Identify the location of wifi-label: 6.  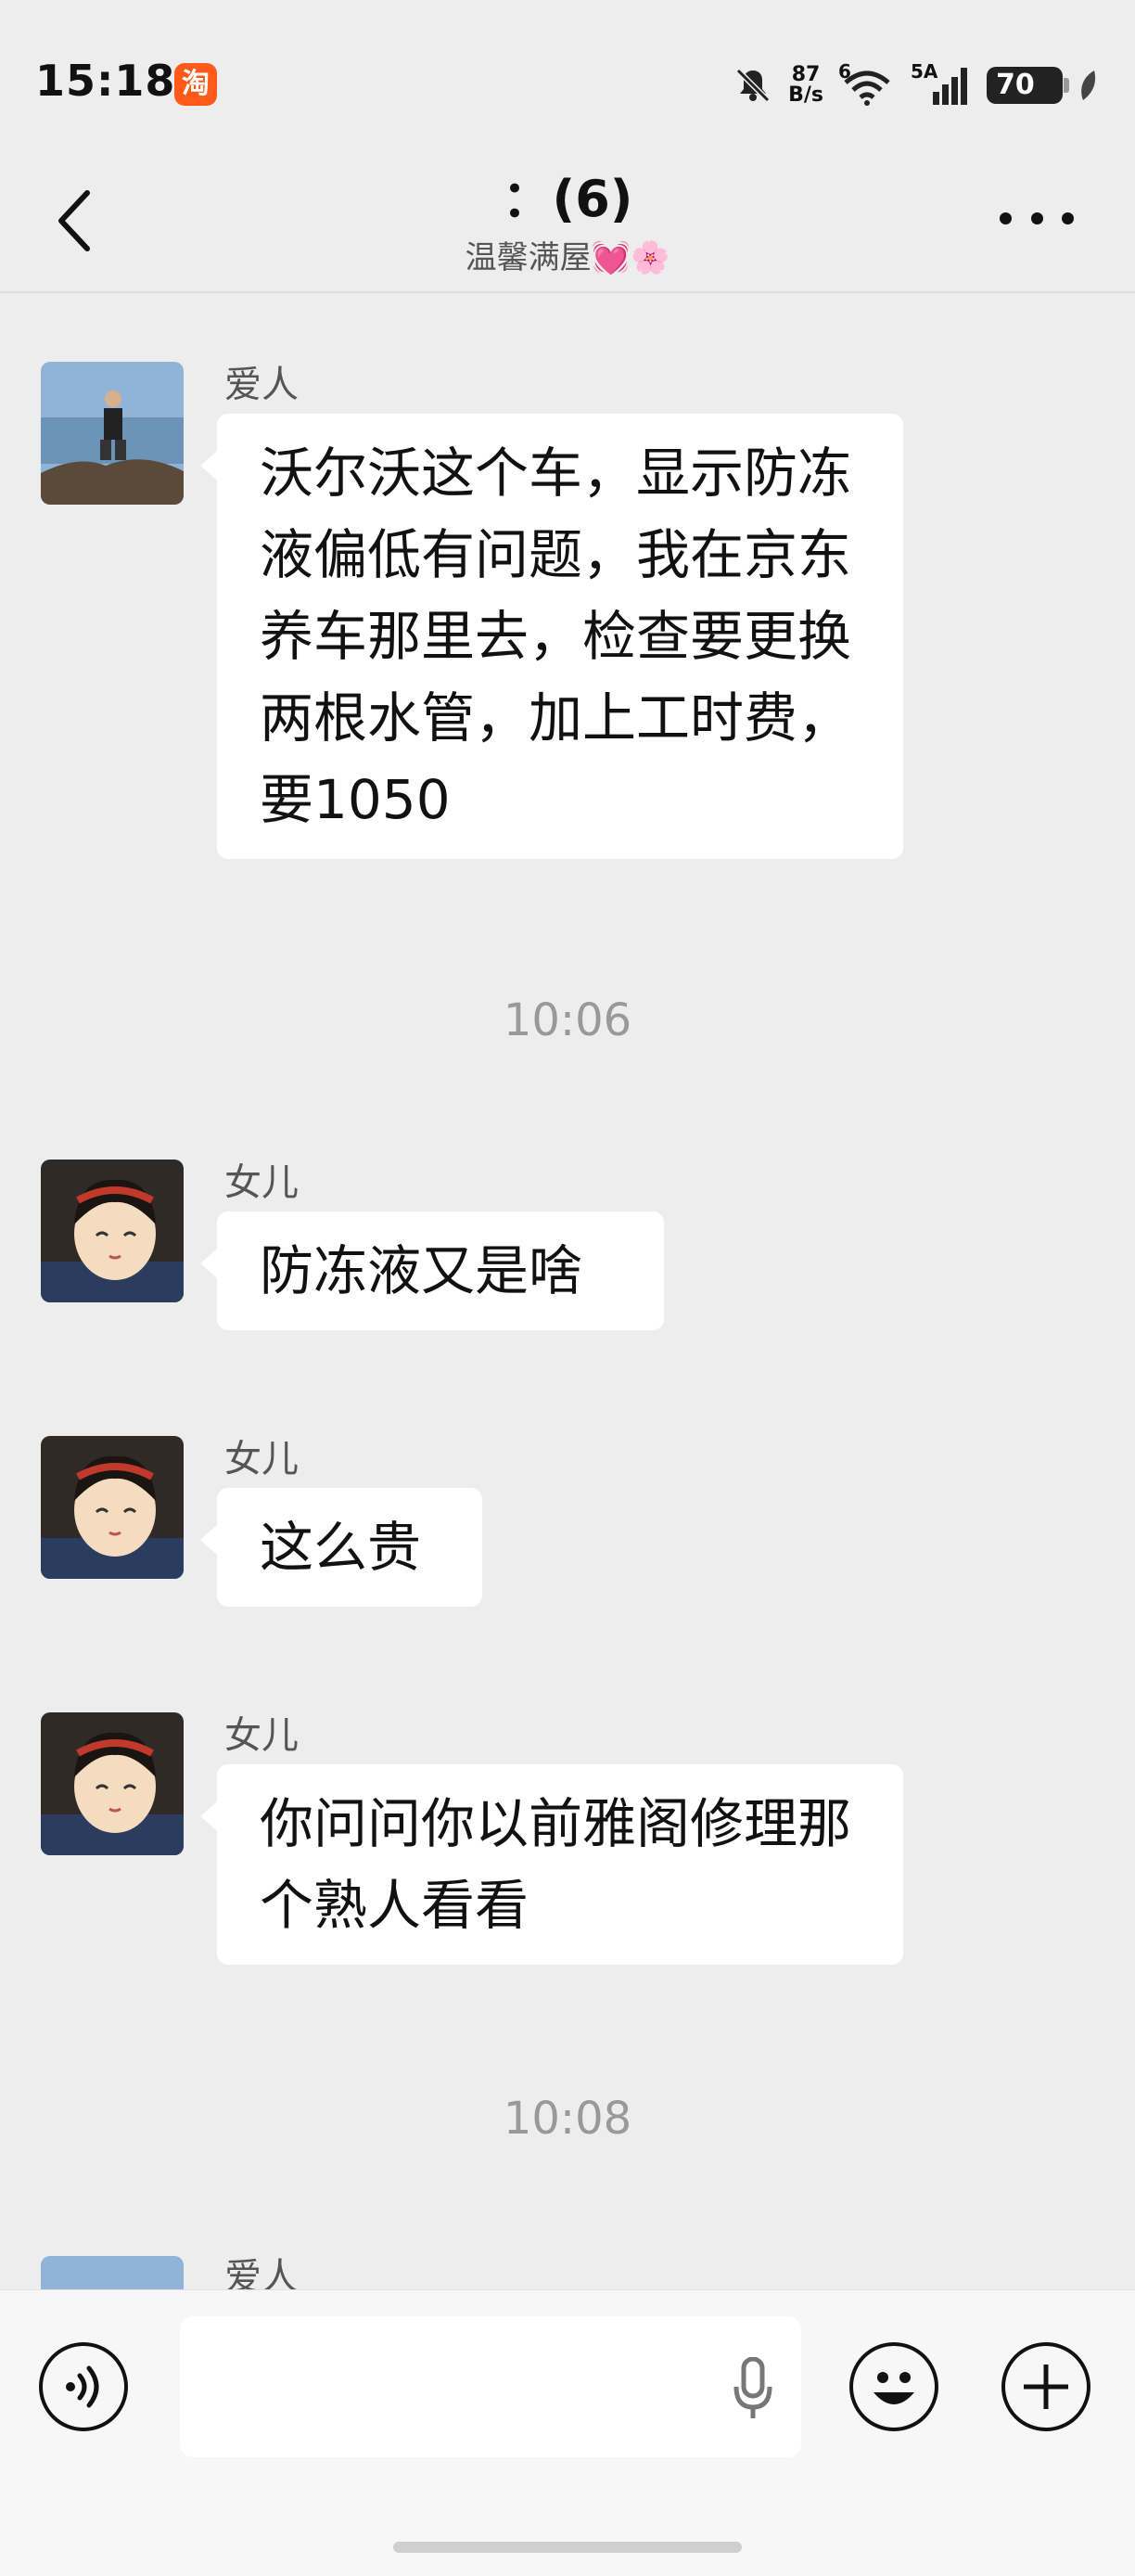
(845, 71).